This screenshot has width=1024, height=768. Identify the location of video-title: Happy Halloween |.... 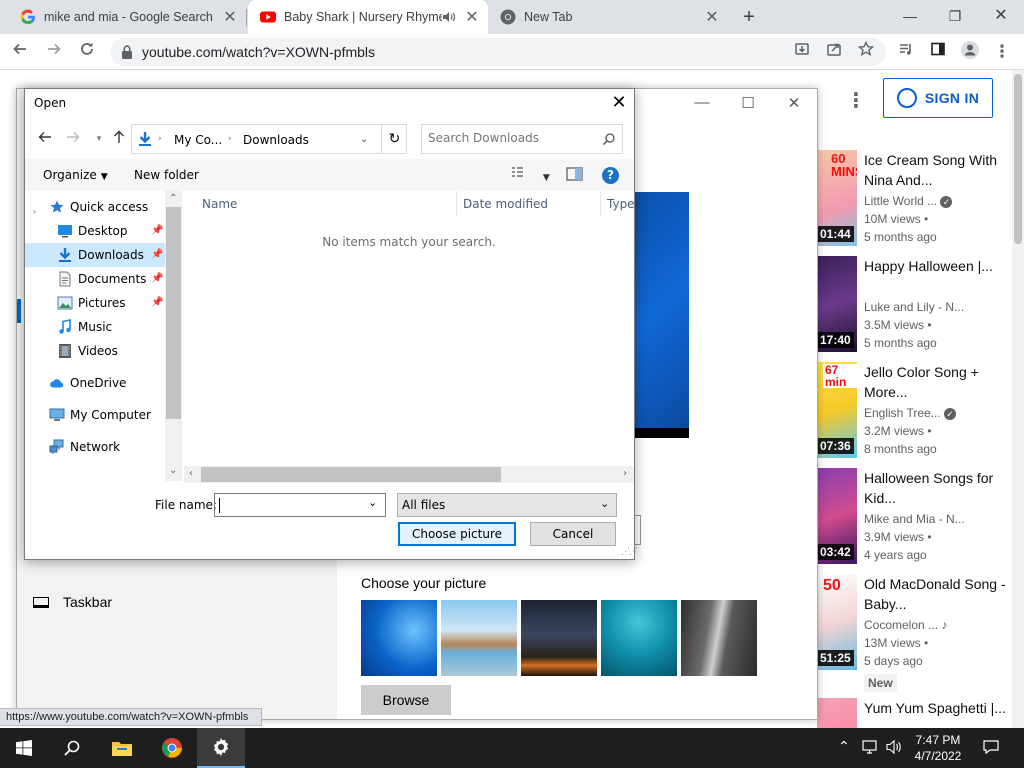
(938, 266).